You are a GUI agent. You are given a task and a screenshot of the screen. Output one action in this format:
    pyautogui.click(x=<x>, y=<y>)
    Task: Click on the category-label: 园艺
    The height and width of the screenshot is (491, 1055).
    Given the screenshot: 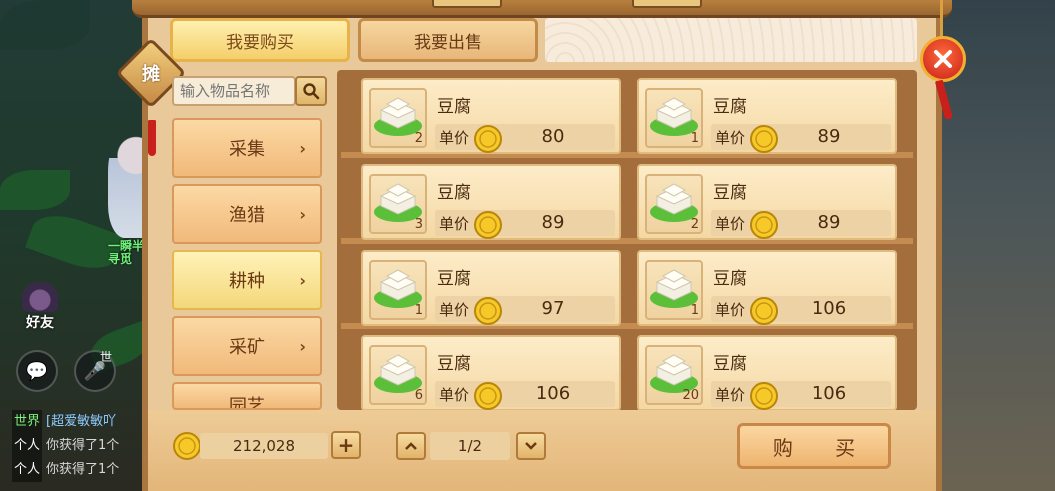 What is the action you would take?
    pyautogui.click(x=247, y=403)
    